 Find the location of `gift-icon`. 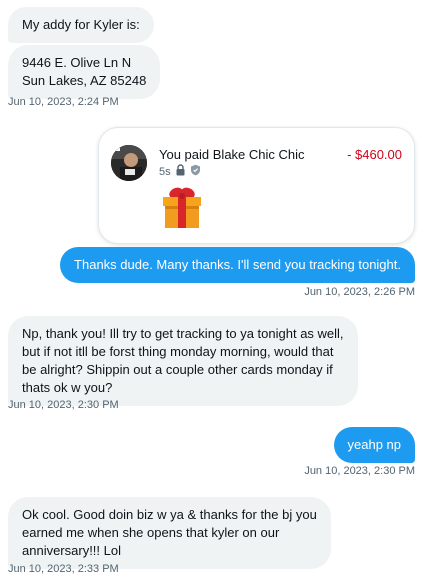

gift-icon is located at coordinates (182, 207).